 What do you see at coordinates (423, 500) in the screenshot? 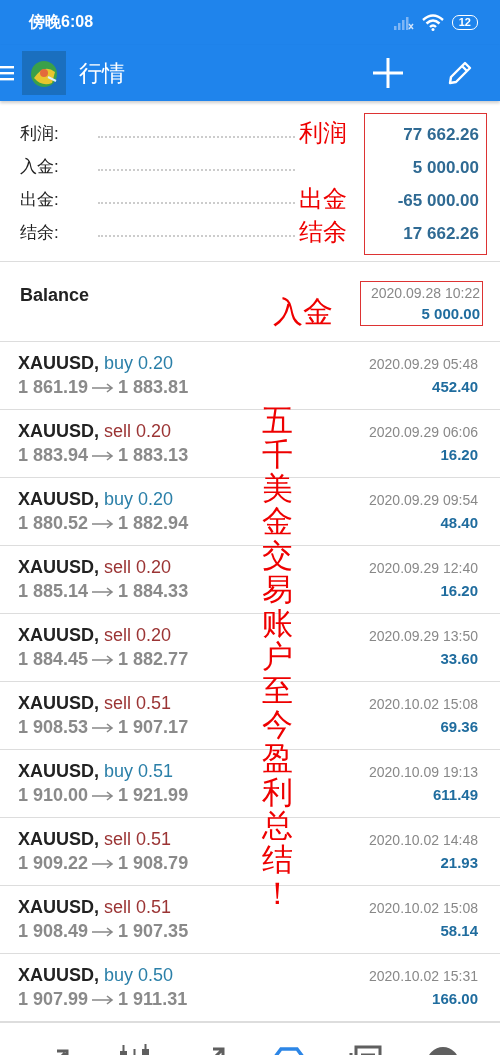
I see `trade-time: 2020.09.29 09:54` at bounding box center [423, 500].